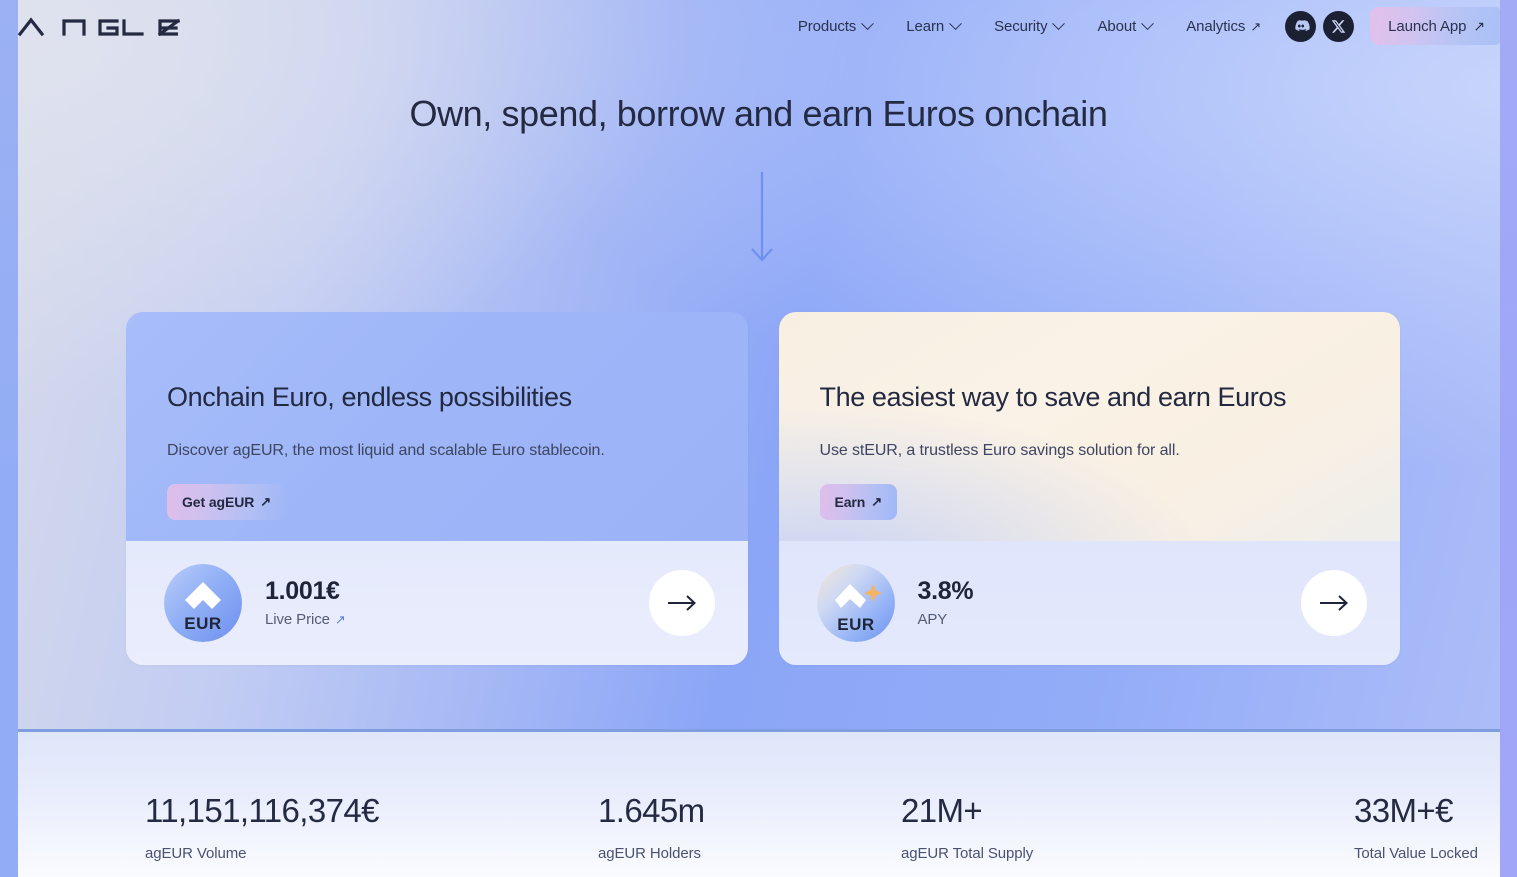  Describe the element at coordinates (1089, 603) in the screenshot. I see `card-steur-footer: EUR 3.8% APY` at that location.